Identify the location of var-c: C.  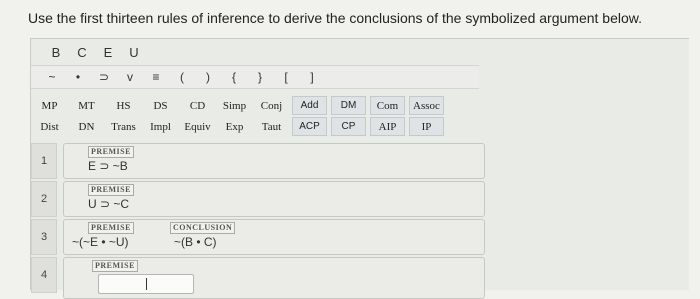
(82, 52).